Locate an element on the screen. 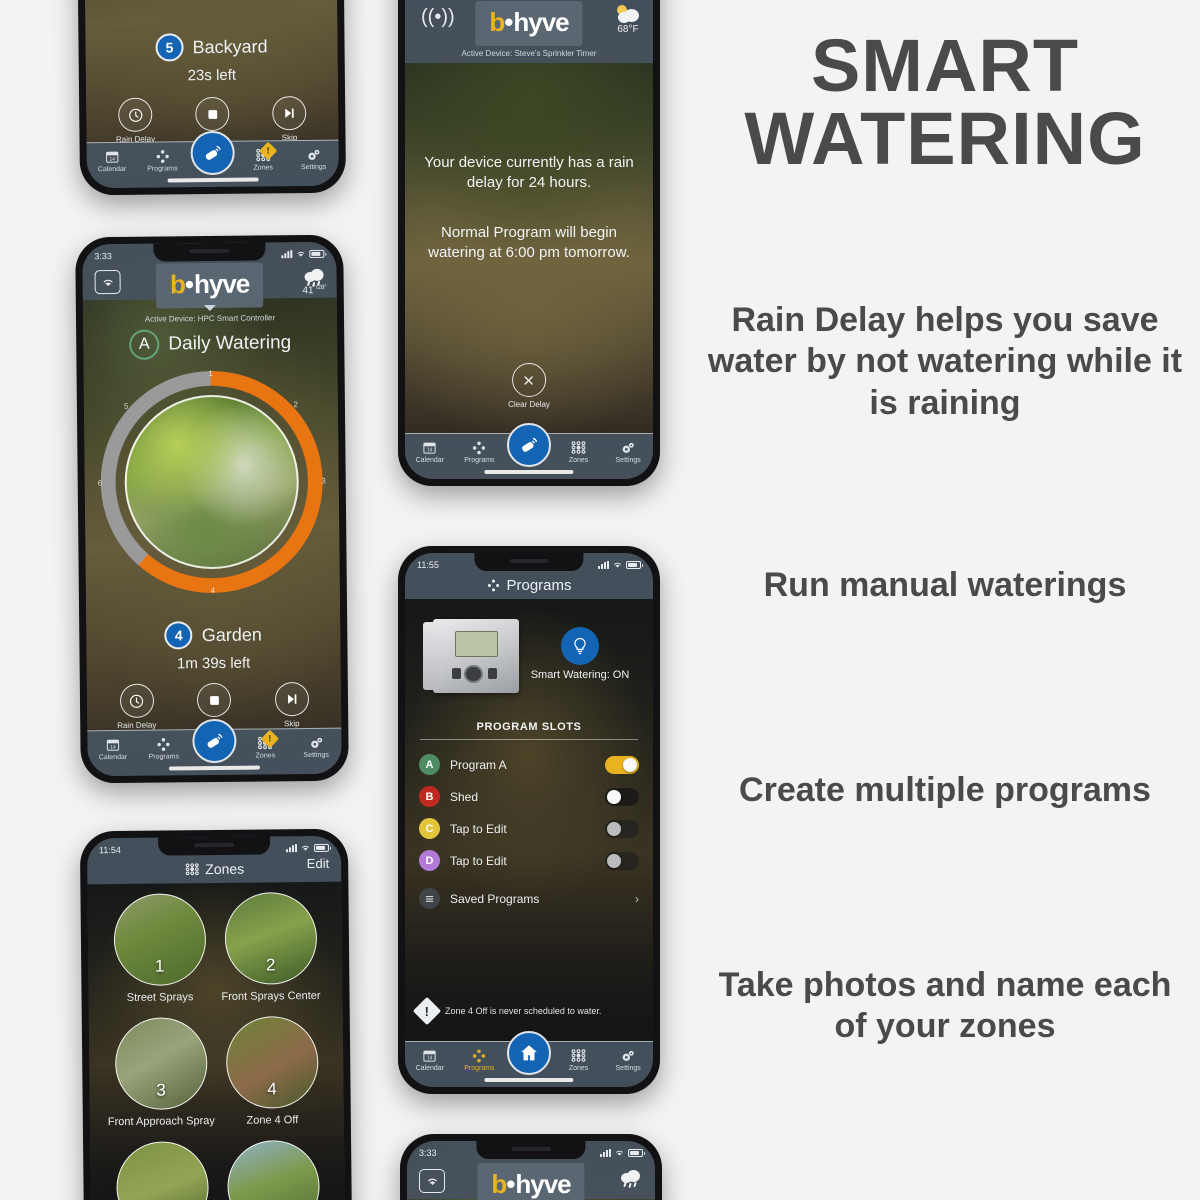 This screenshot has width=1200, height=1200. zone-cell: 2 Front Sprays Center is located at coordinates (270, 947).